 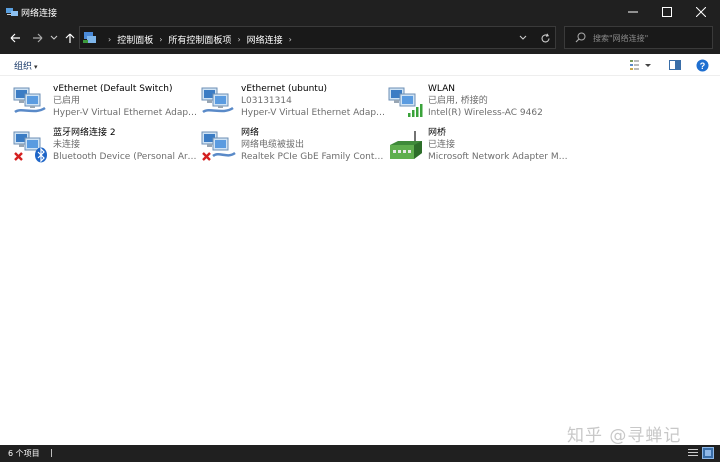 I want to click on preview-pane-button, so click(x=675, y=65).